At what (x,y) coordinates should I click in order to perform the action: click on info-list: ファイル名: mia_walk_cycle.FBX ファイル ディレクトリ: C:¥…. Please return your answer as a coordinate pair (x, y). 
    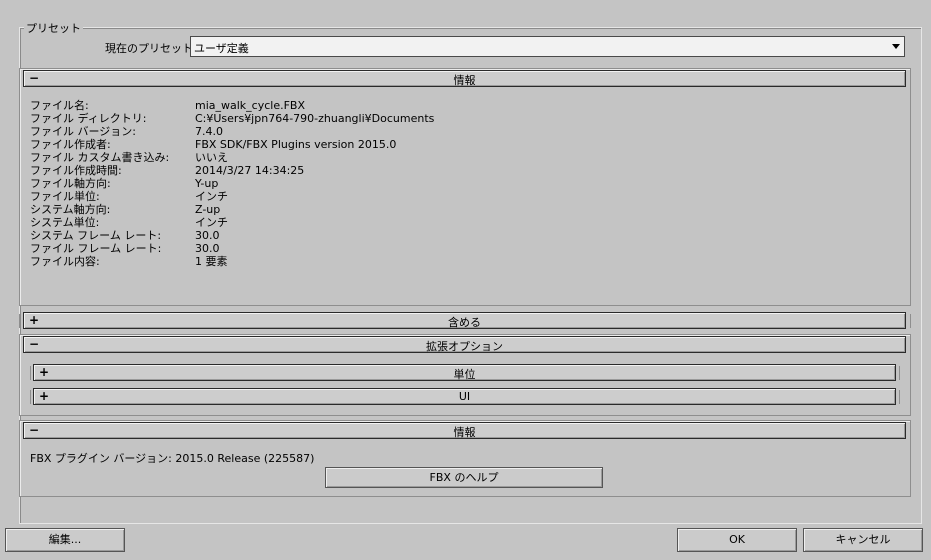
    Looking at the image, I should click on (232, 183).